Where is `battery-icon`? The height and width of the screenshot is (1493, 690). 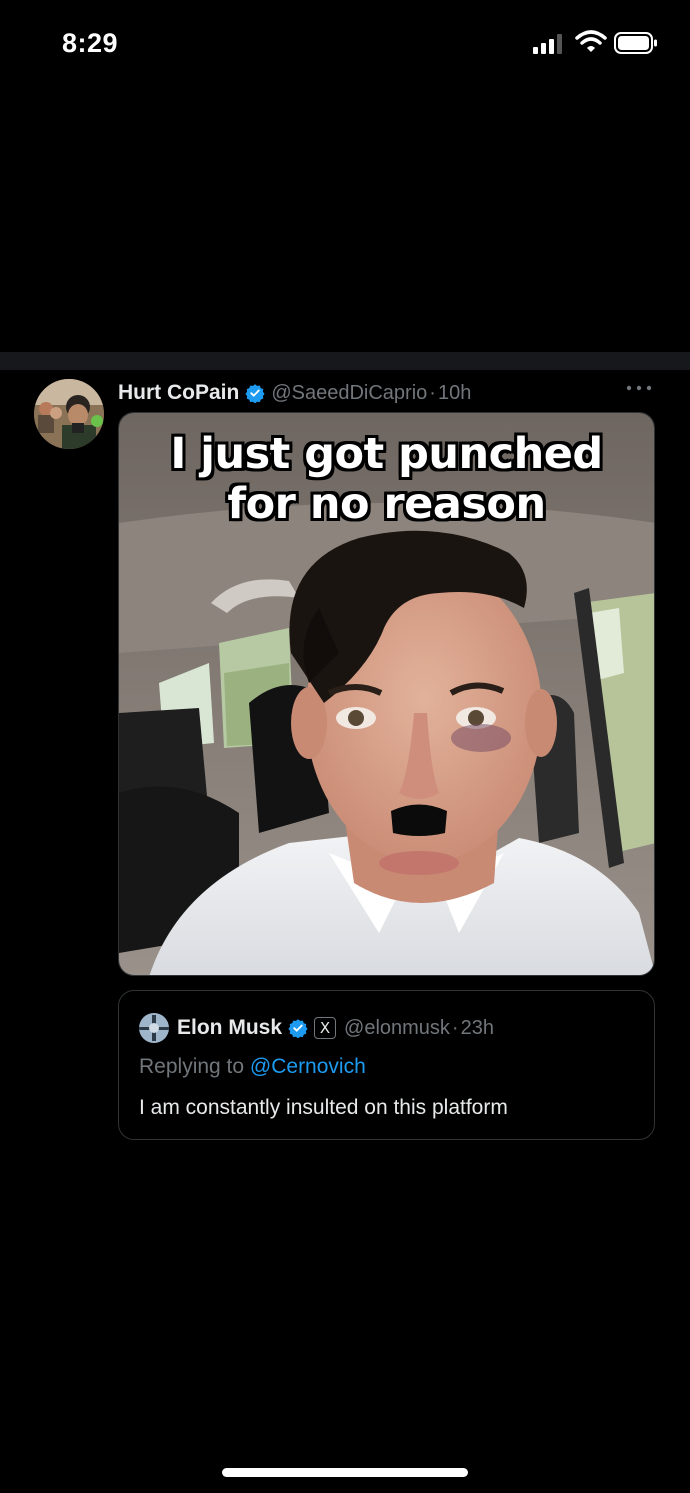
battery-icon is located at coordinates (635, 43).